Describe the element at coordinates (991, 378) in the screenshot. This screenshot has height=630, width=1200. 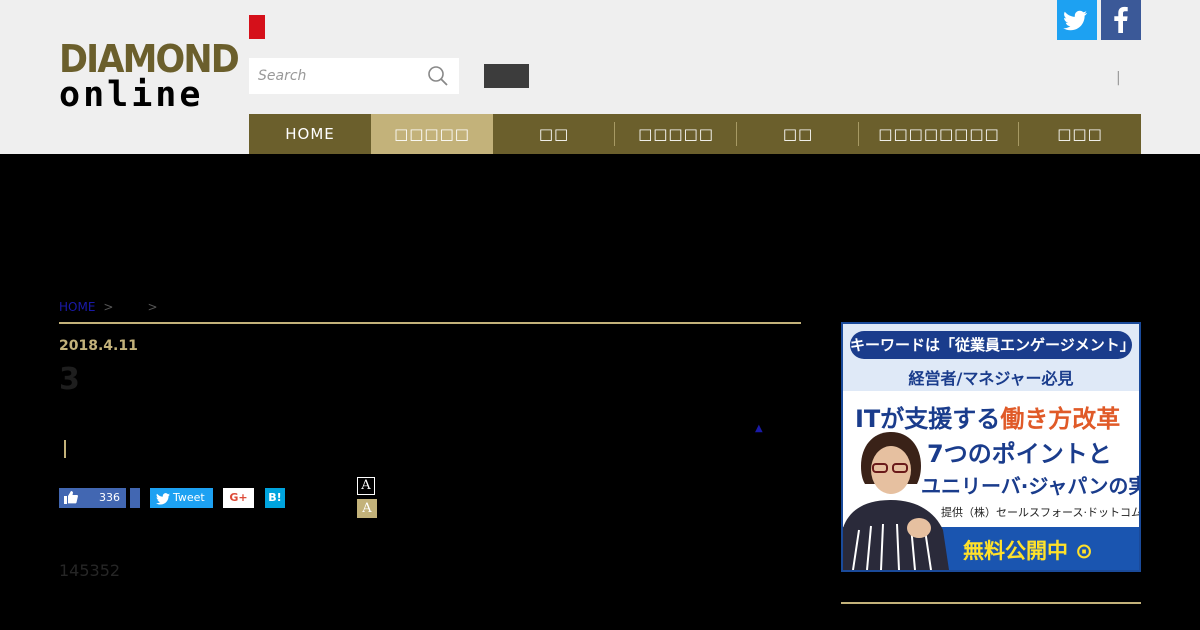
I see `ad-subheading: 経営者/マネジャー必見` at that location.